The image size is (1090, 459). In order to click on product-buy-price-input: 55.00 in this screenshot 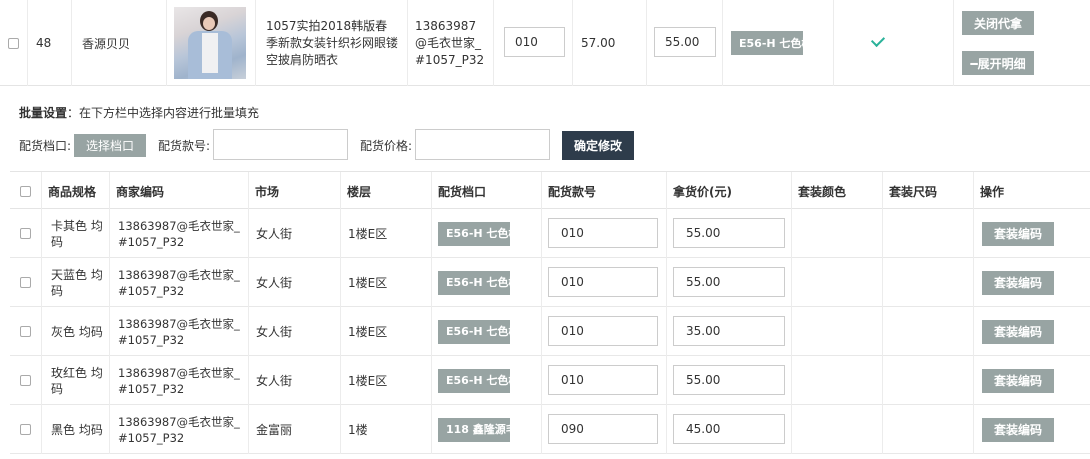, I will do `click(685, 42)`.